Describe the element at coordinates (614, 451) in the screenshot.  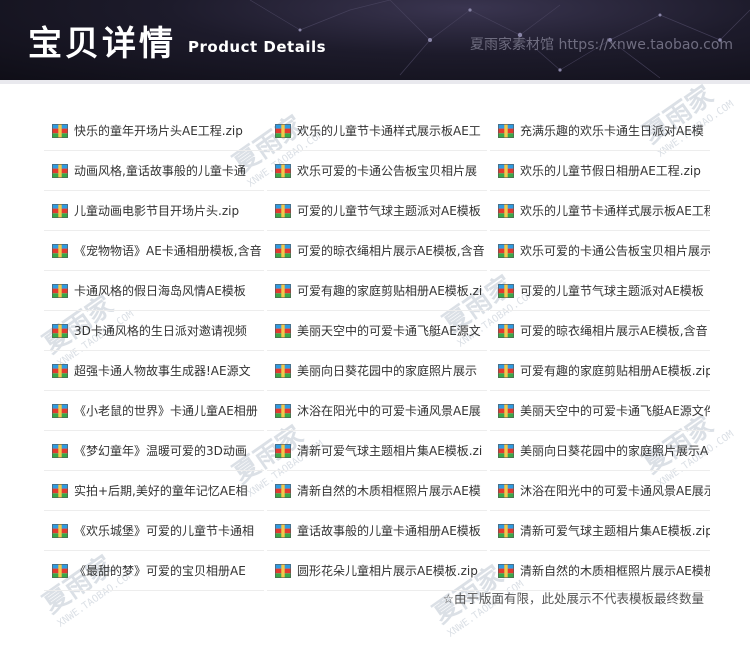
I see `file-name: 美丽向日葵花园中的家庭照片展示A` at that location.